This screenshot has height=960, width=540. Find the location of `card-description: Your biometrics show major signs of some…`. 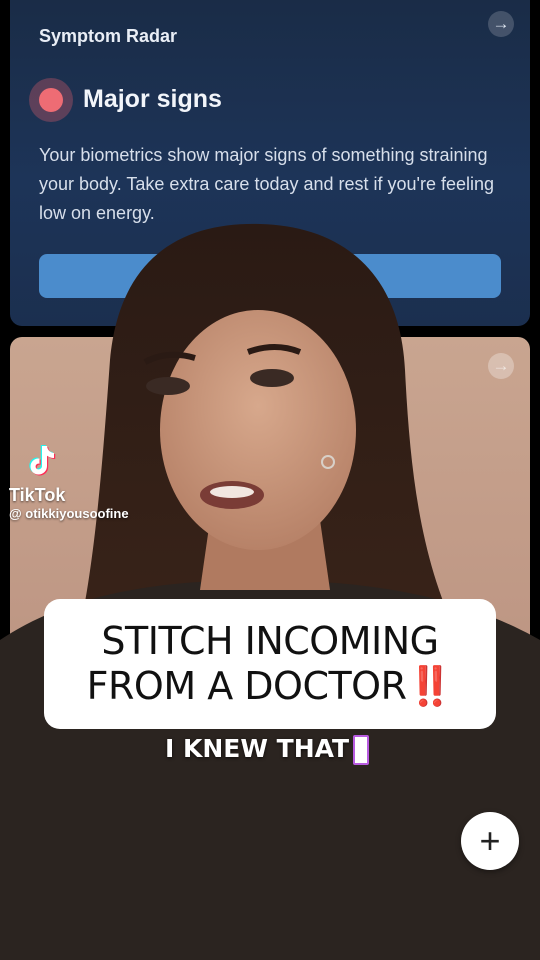

card-description: Your biometrics show major signs of some… is located at coordinates (267, 184).